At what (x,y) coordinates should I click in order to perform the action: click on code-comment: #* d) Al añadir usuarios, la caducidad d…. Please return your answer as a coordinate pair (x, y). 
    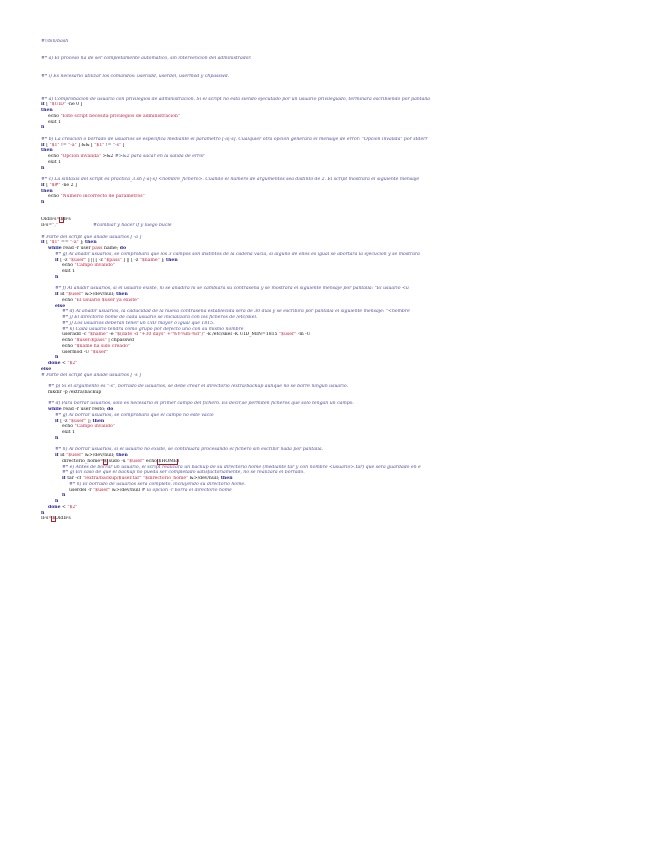
    Looking at the image, I should click on (236, 312).